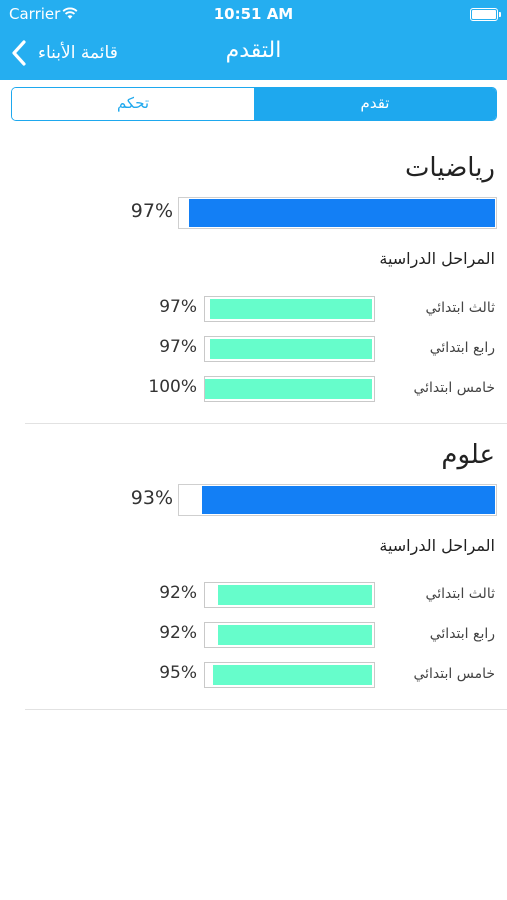  I want to click on stage-row: 97% ثالث ابتدائي, so click(253, 309).